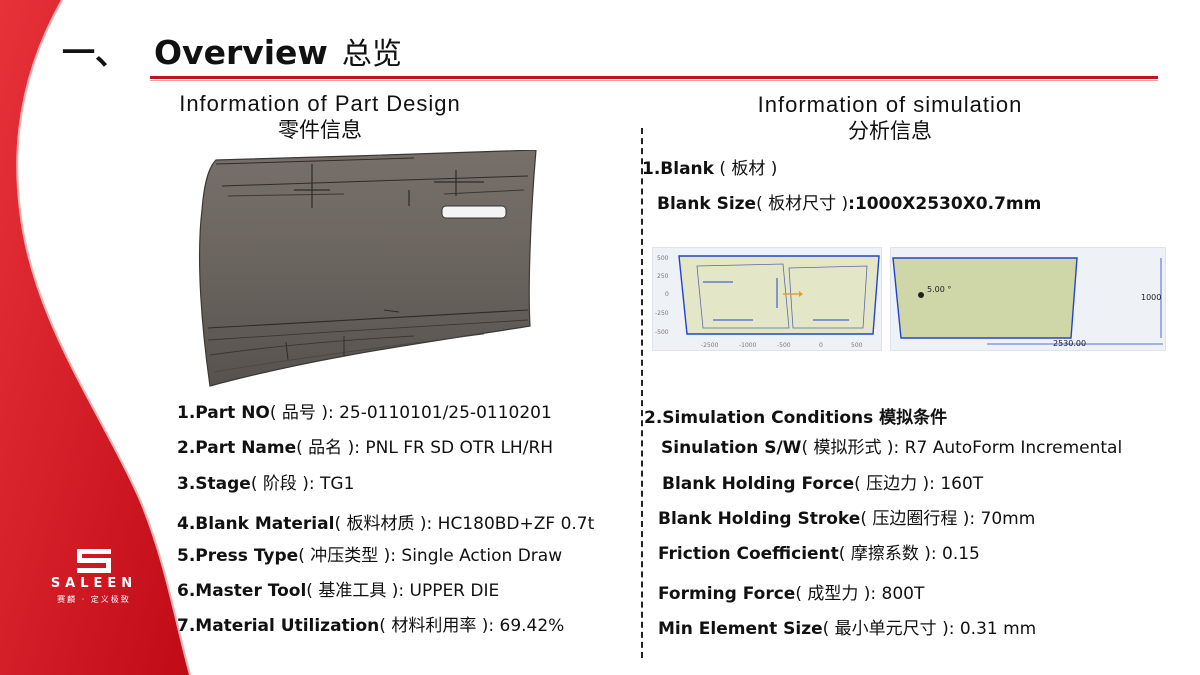 The image size is (1200, 675). Describe the element at coordinates (304, 413) in the screenshot. I see `part-info-1-zh: ( 品号 ):` at that location.